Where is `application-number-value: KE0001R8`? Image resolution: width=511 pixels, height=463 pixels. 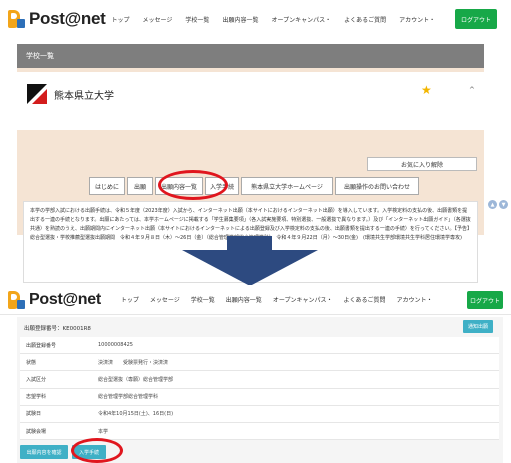
application-number-value: KE0001R8 is located at coordinates (76, 329).